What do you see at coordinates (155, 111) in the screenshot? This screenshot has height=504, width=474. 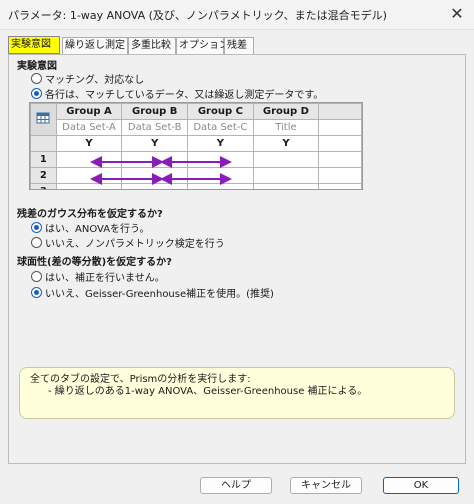 I see `column-header: Group B` at bounding box center [155, 111].